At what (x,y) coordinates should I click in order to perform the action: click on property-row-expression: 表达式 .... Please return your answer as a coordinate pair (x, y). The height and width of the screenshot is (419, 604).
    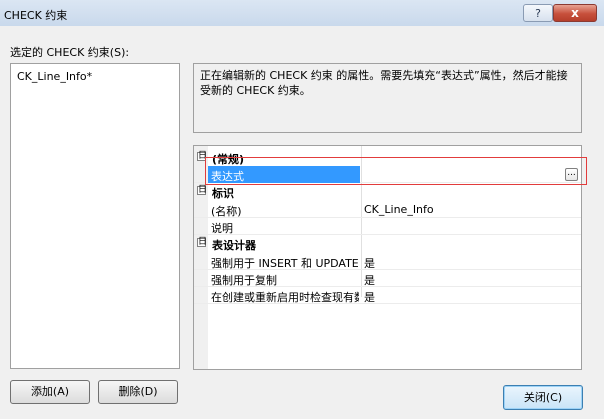
    Looking at the image, I should click on (387, 174).